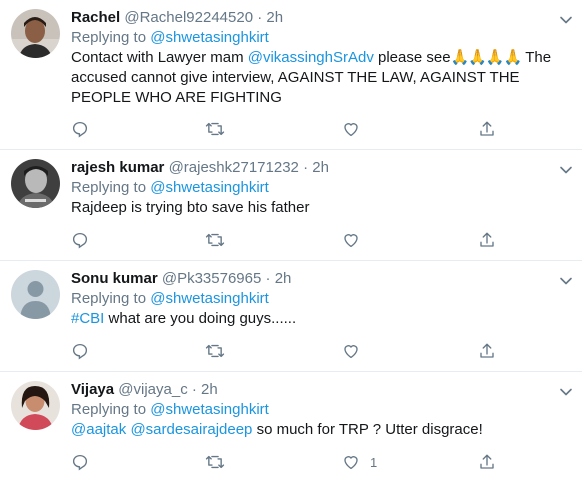 The width and height of the screenshot is (582, 484). Describe the element at coordinates (291, 462) in the screenshot. I see `tweet-actions: 1` at that location.